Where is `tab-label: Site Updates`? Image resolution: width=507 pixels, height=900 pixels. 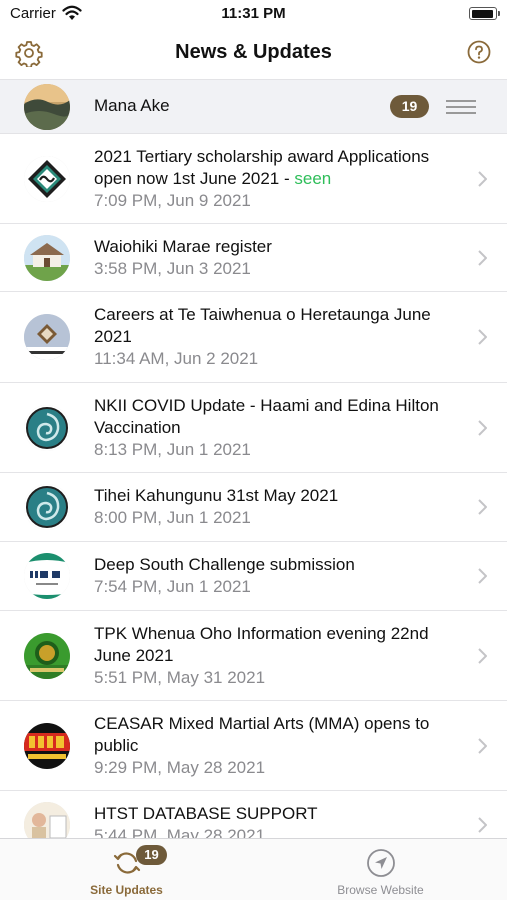 tab-label: Site Updates is located at coordinates (126, 890).